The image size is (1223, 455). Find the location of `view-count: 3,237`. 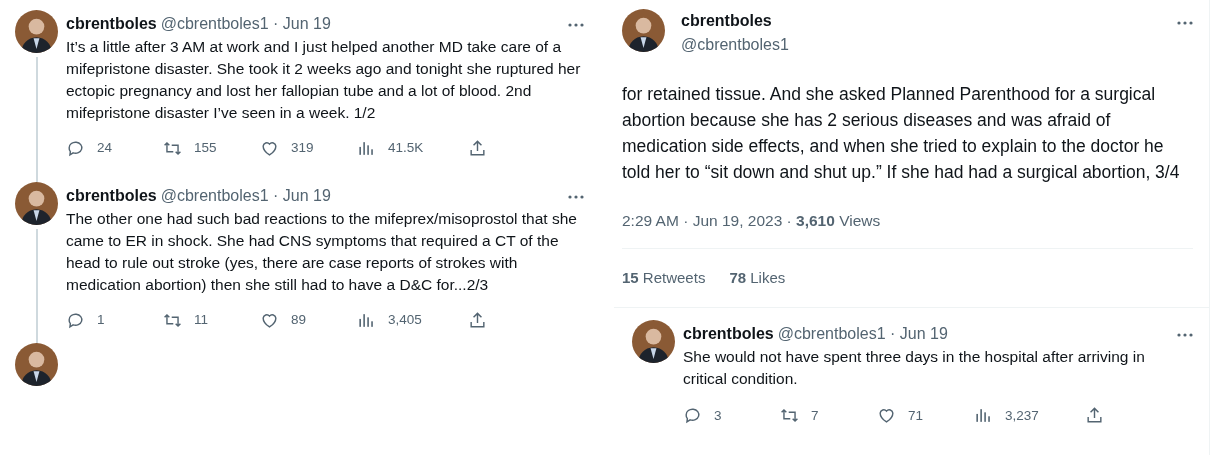

view-count: 3,237 is located at coordinates (1022, 415).